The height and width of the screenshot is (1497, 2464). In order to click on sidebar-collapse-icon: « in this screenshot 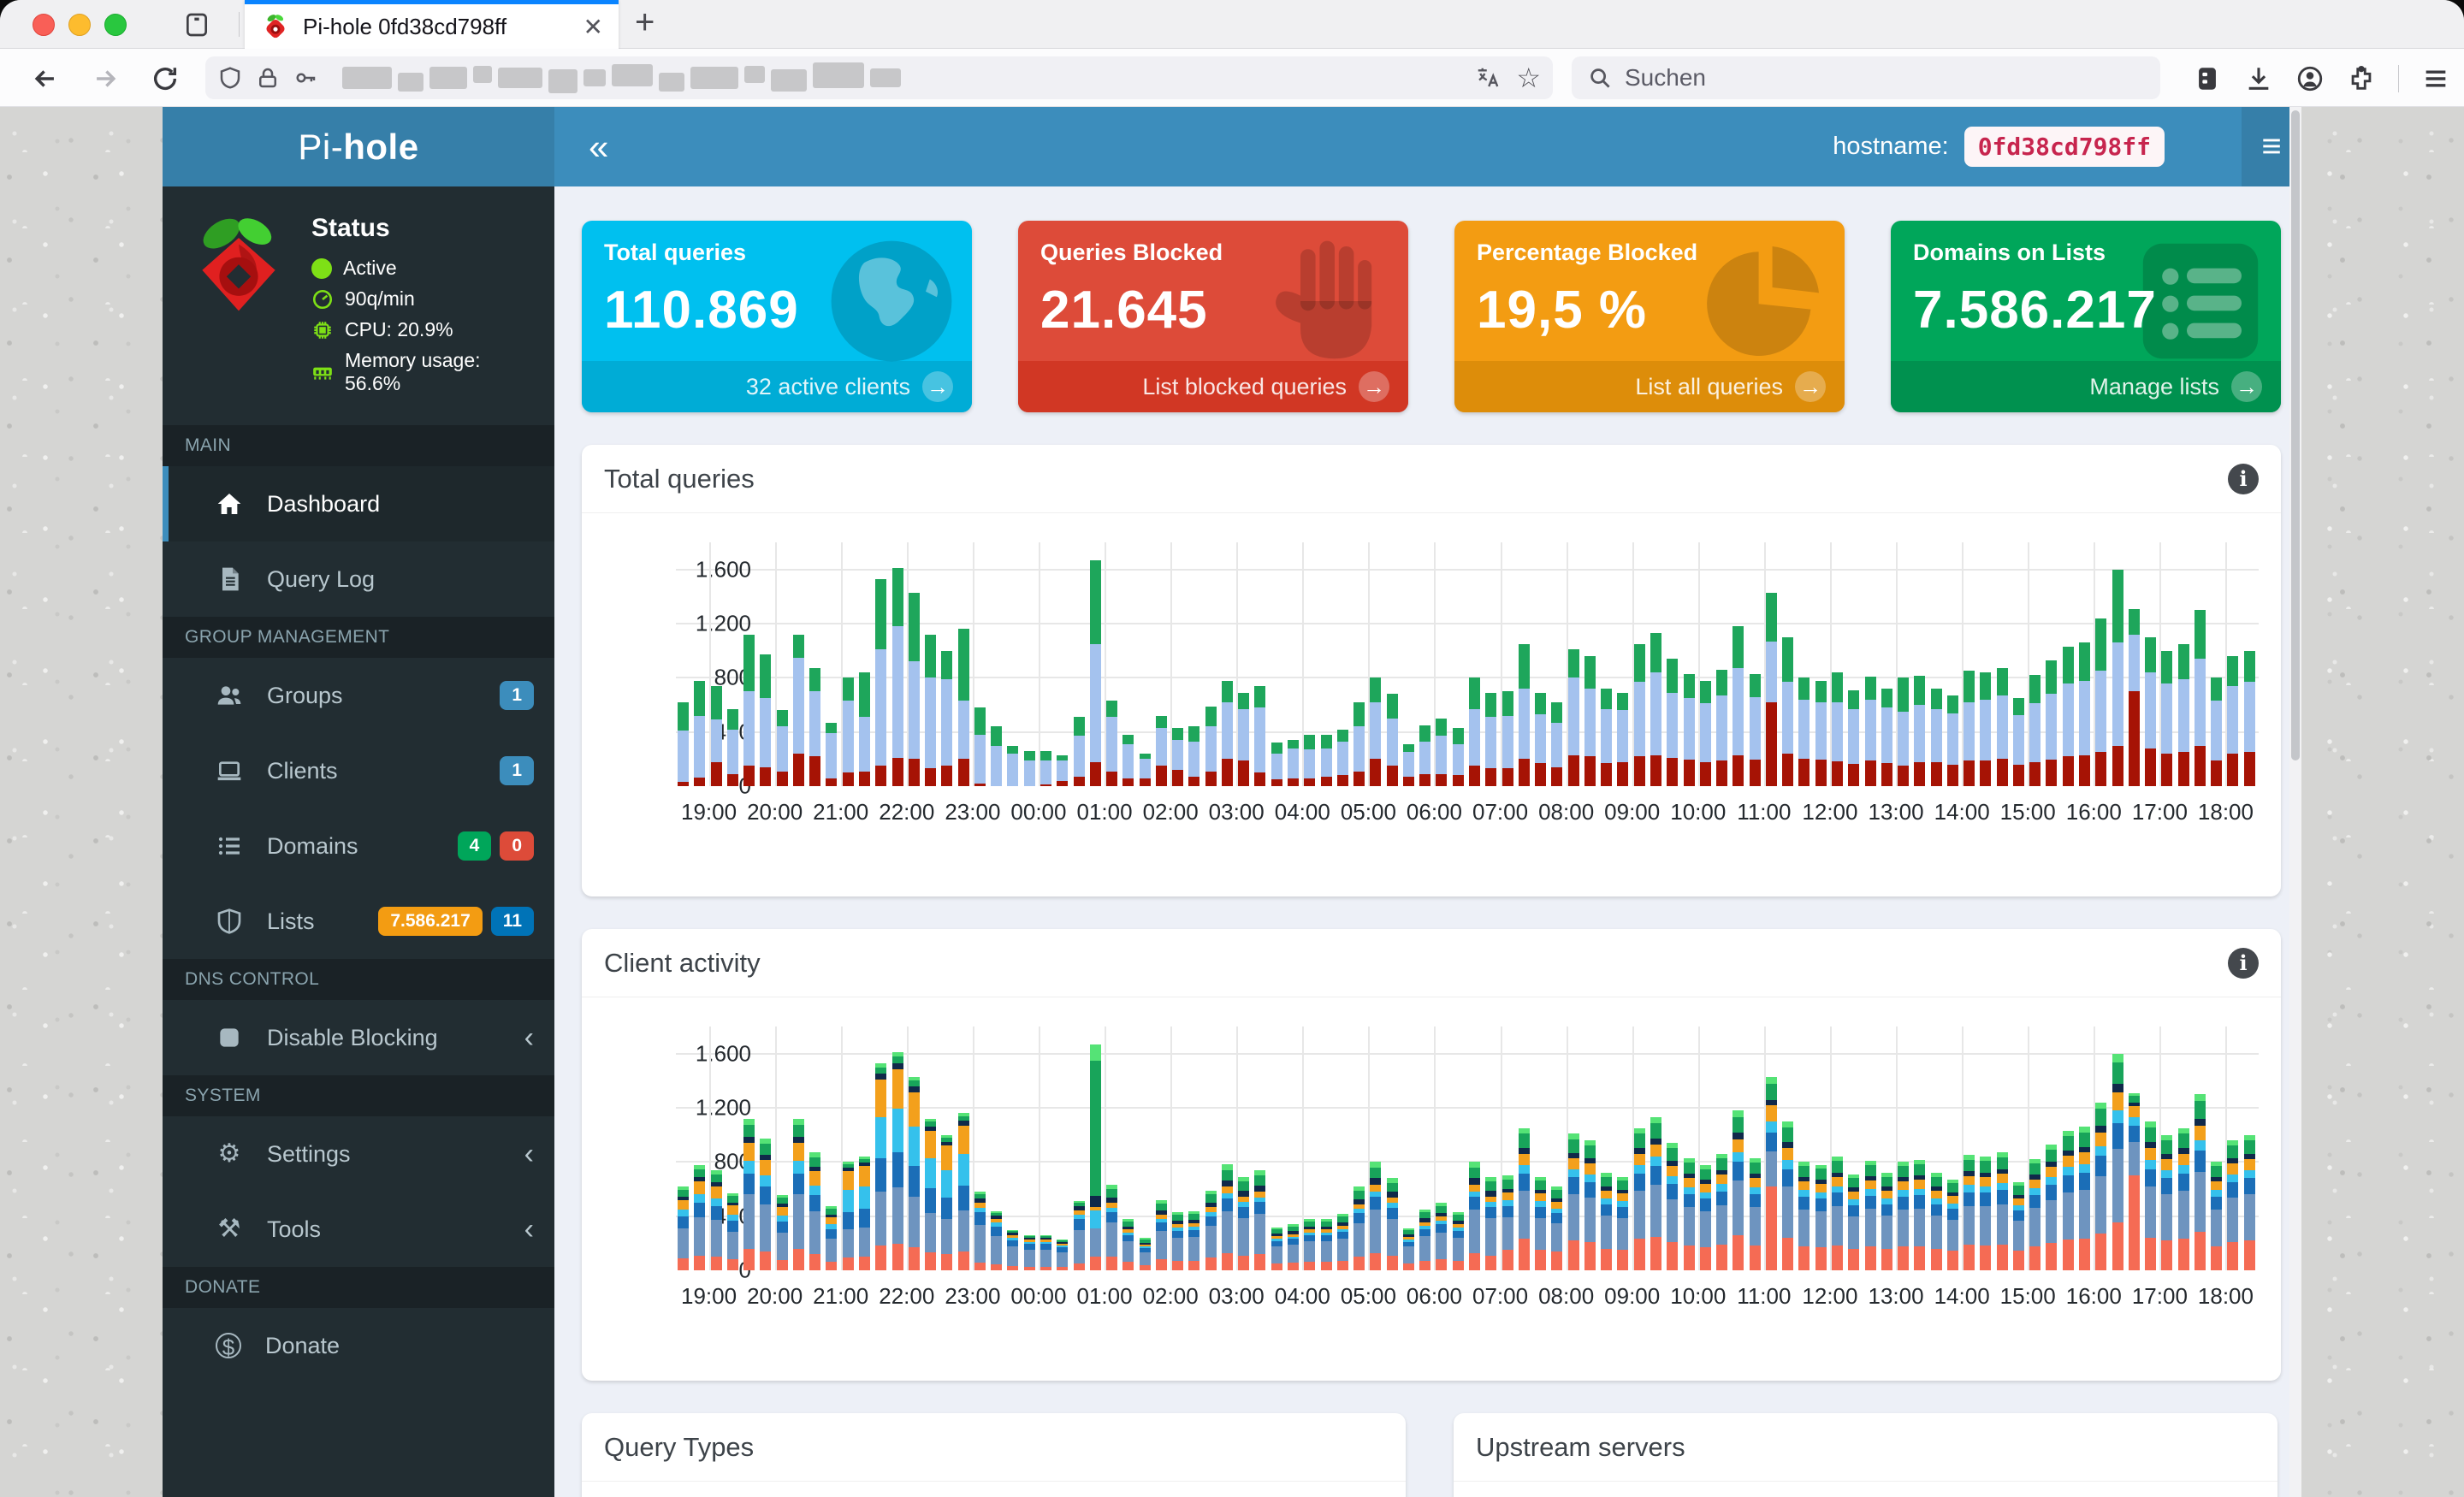, I will do `click(598, 146)`.